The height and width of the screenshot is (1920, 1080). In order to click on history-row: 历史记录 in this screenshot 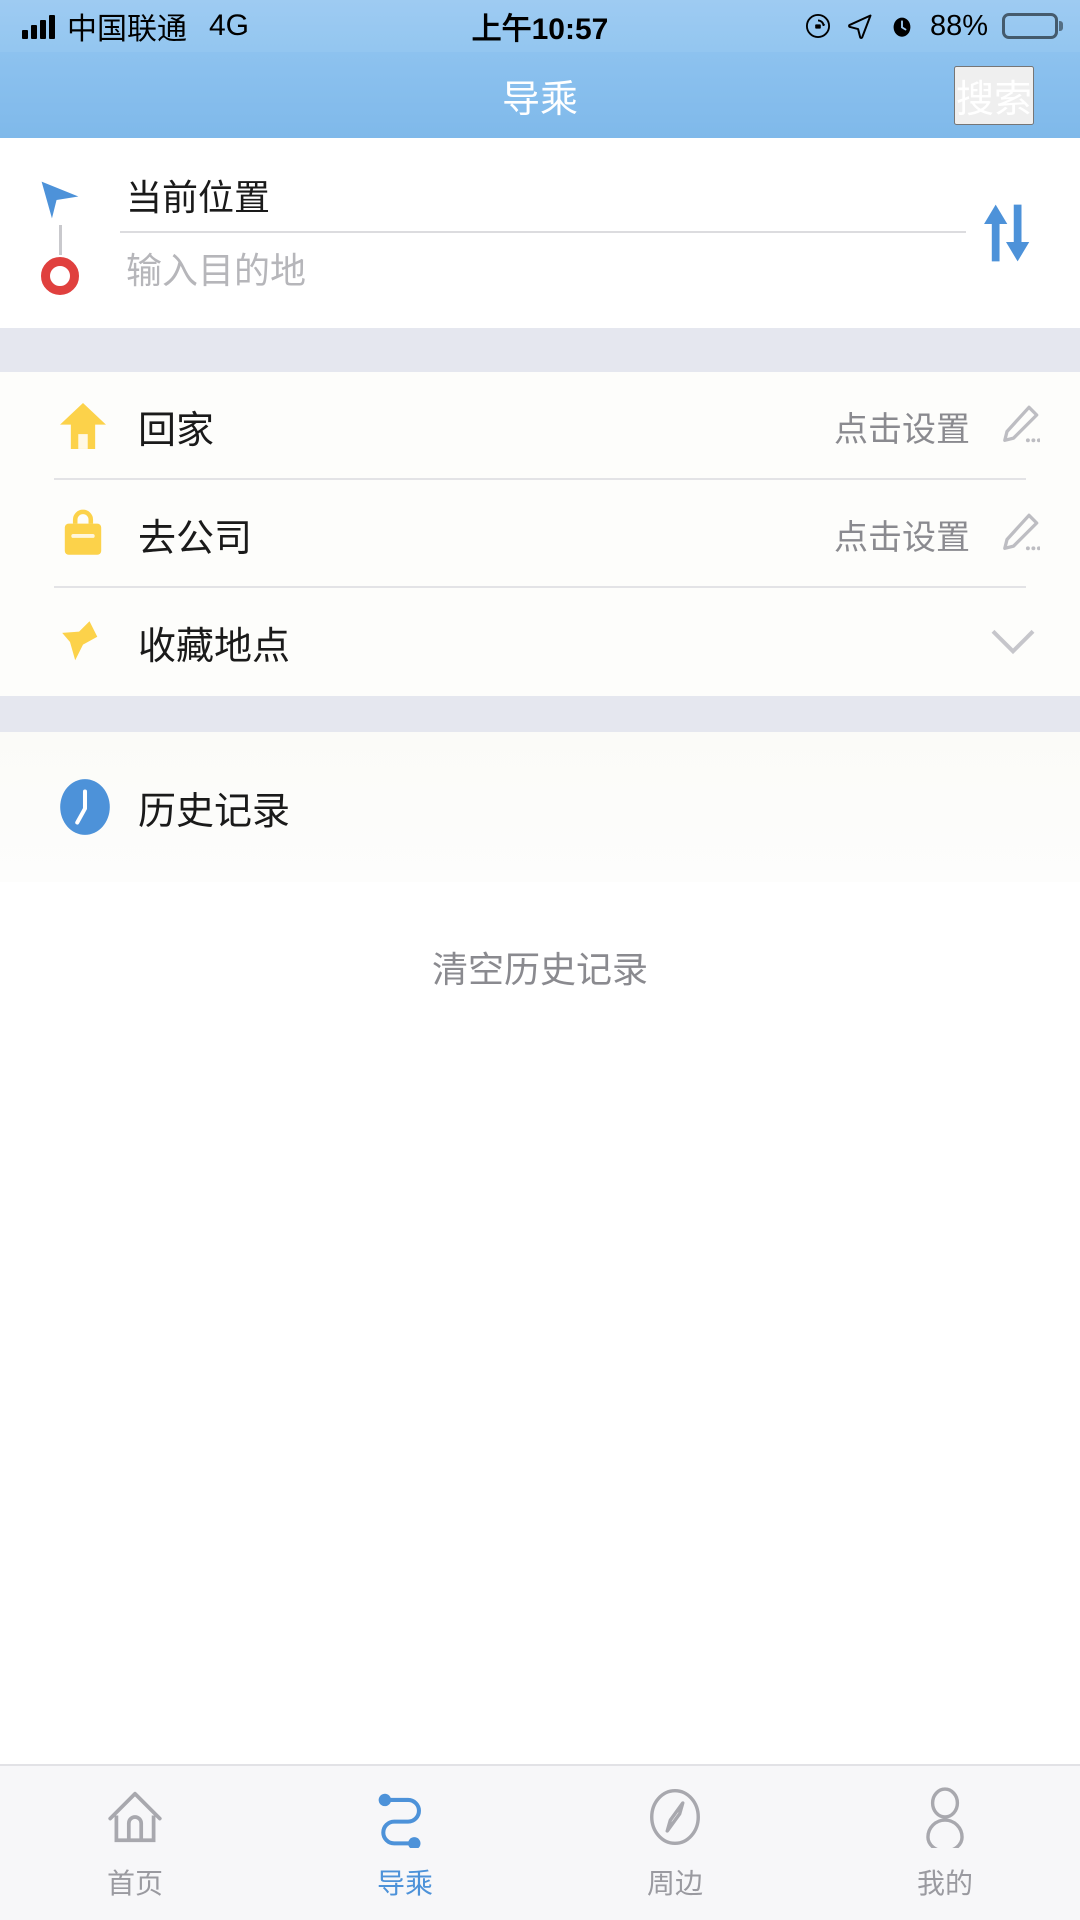, I will do `click(540, 807)`.